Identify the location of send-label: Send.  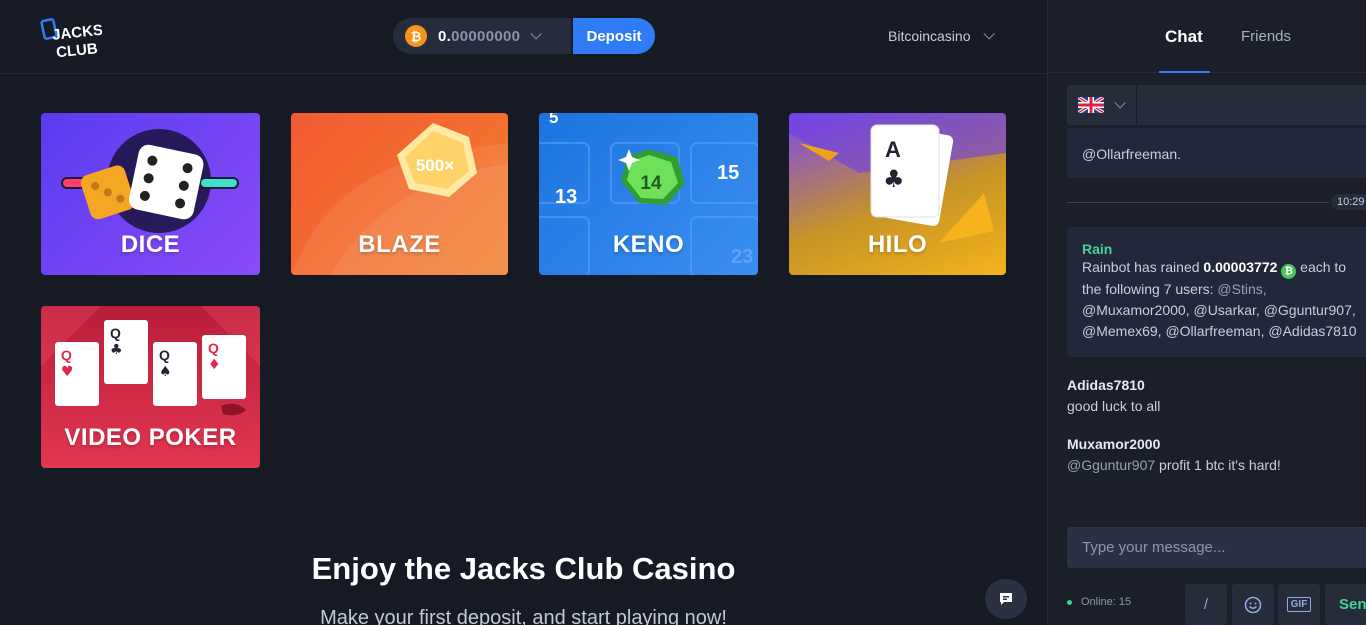
(1352, 604).